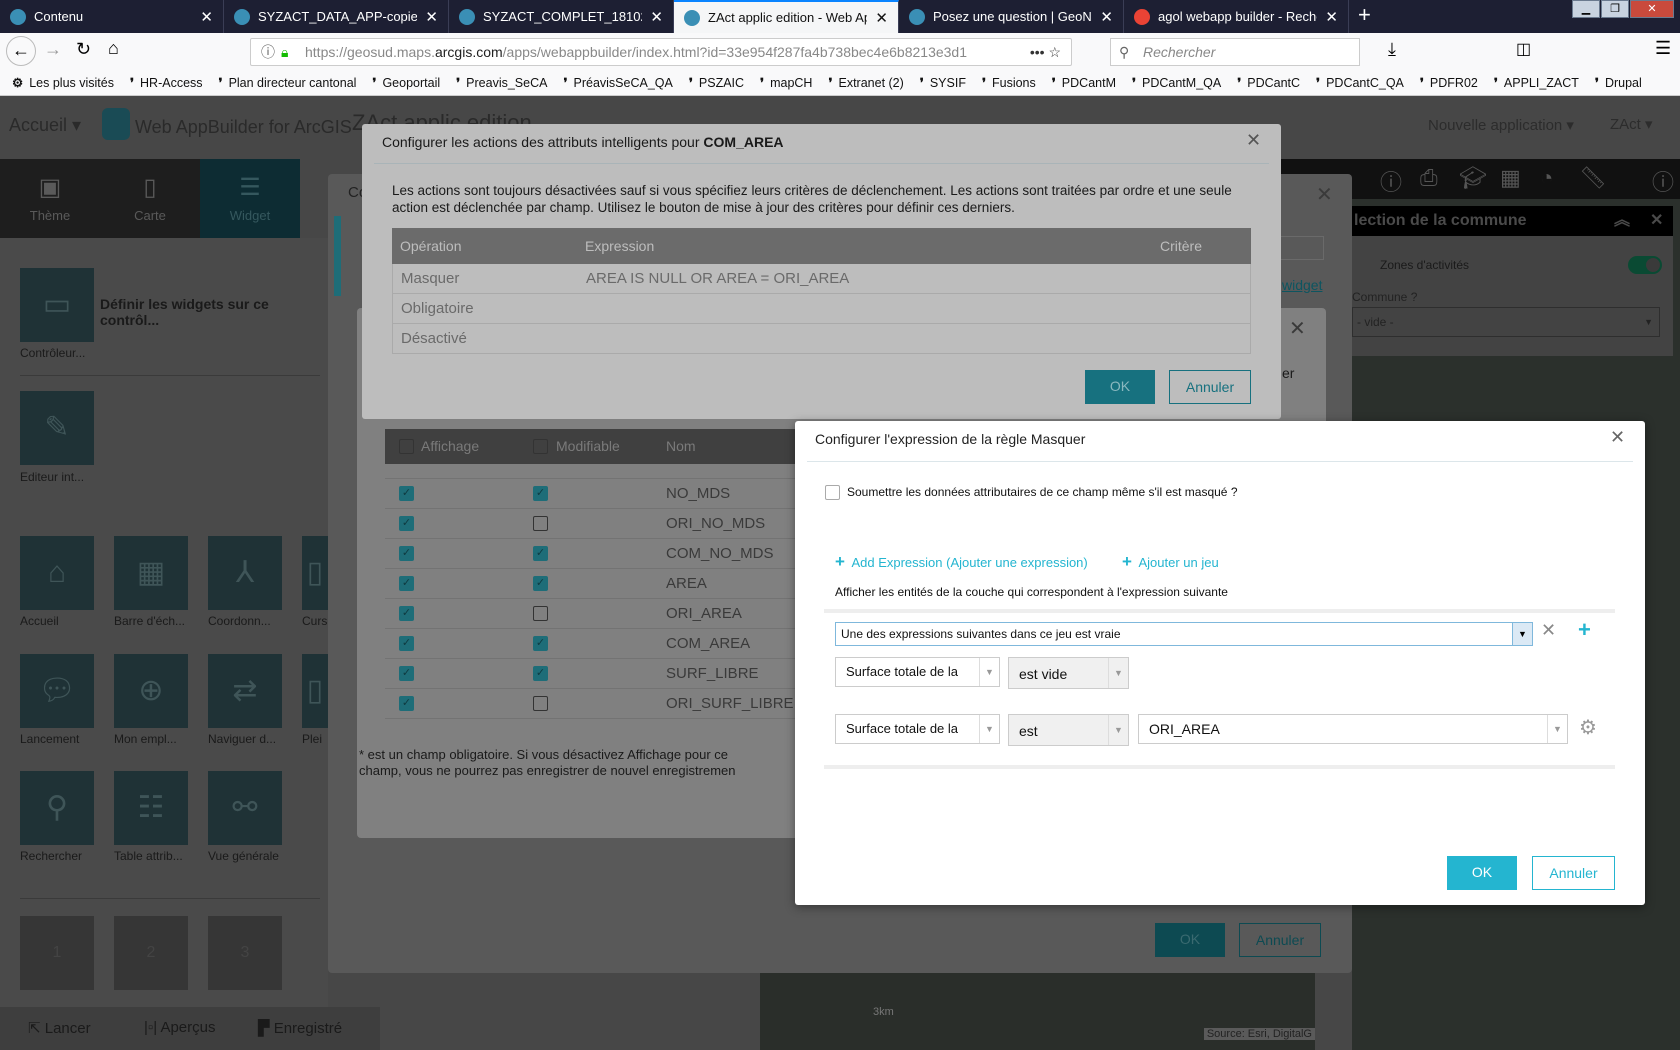 This screenshot has width=1680, height=1050. I want to click on value-select-2: ORI_AREA ▼, so click(1353, 729).